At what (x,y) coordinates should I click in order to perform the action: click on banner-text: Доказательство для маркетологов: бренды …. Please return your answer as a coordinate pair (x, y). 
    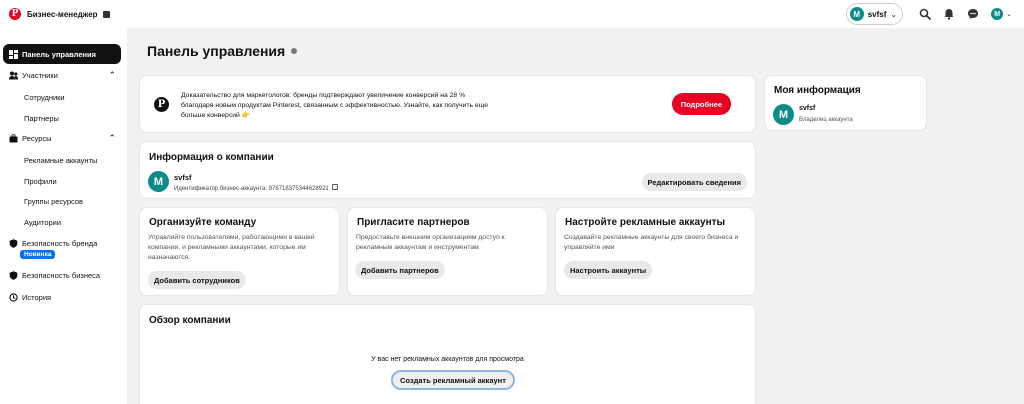
    Looking at the image, I should click on (334, 105).